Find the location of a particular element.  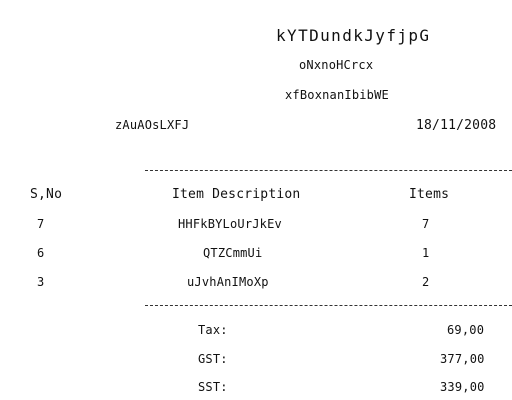

gst-value: 377,00 is located at coordinates (462, 359).